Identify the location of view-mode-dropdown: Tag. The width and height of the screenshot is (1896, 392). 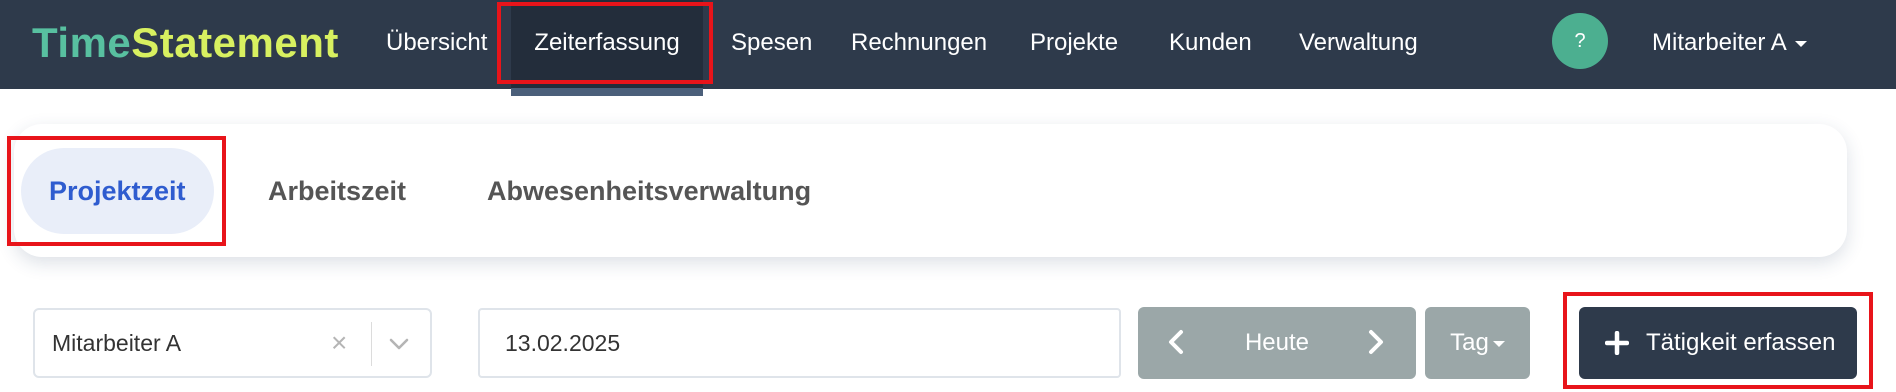
(1477, 343).